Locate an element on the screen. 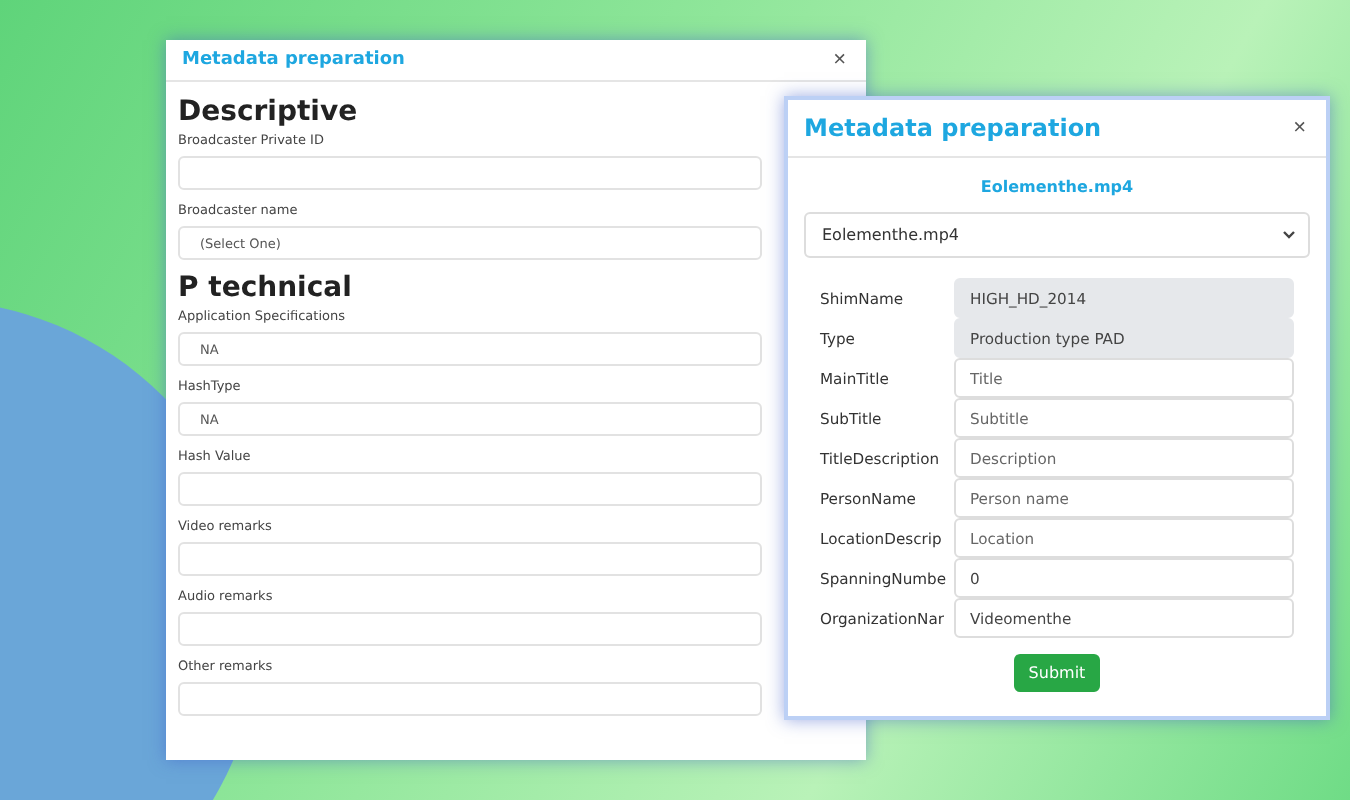 This screenshot has height=800, width=1350. file-select: Eolementhe.mp4 is located at coordinates (1057, 235).